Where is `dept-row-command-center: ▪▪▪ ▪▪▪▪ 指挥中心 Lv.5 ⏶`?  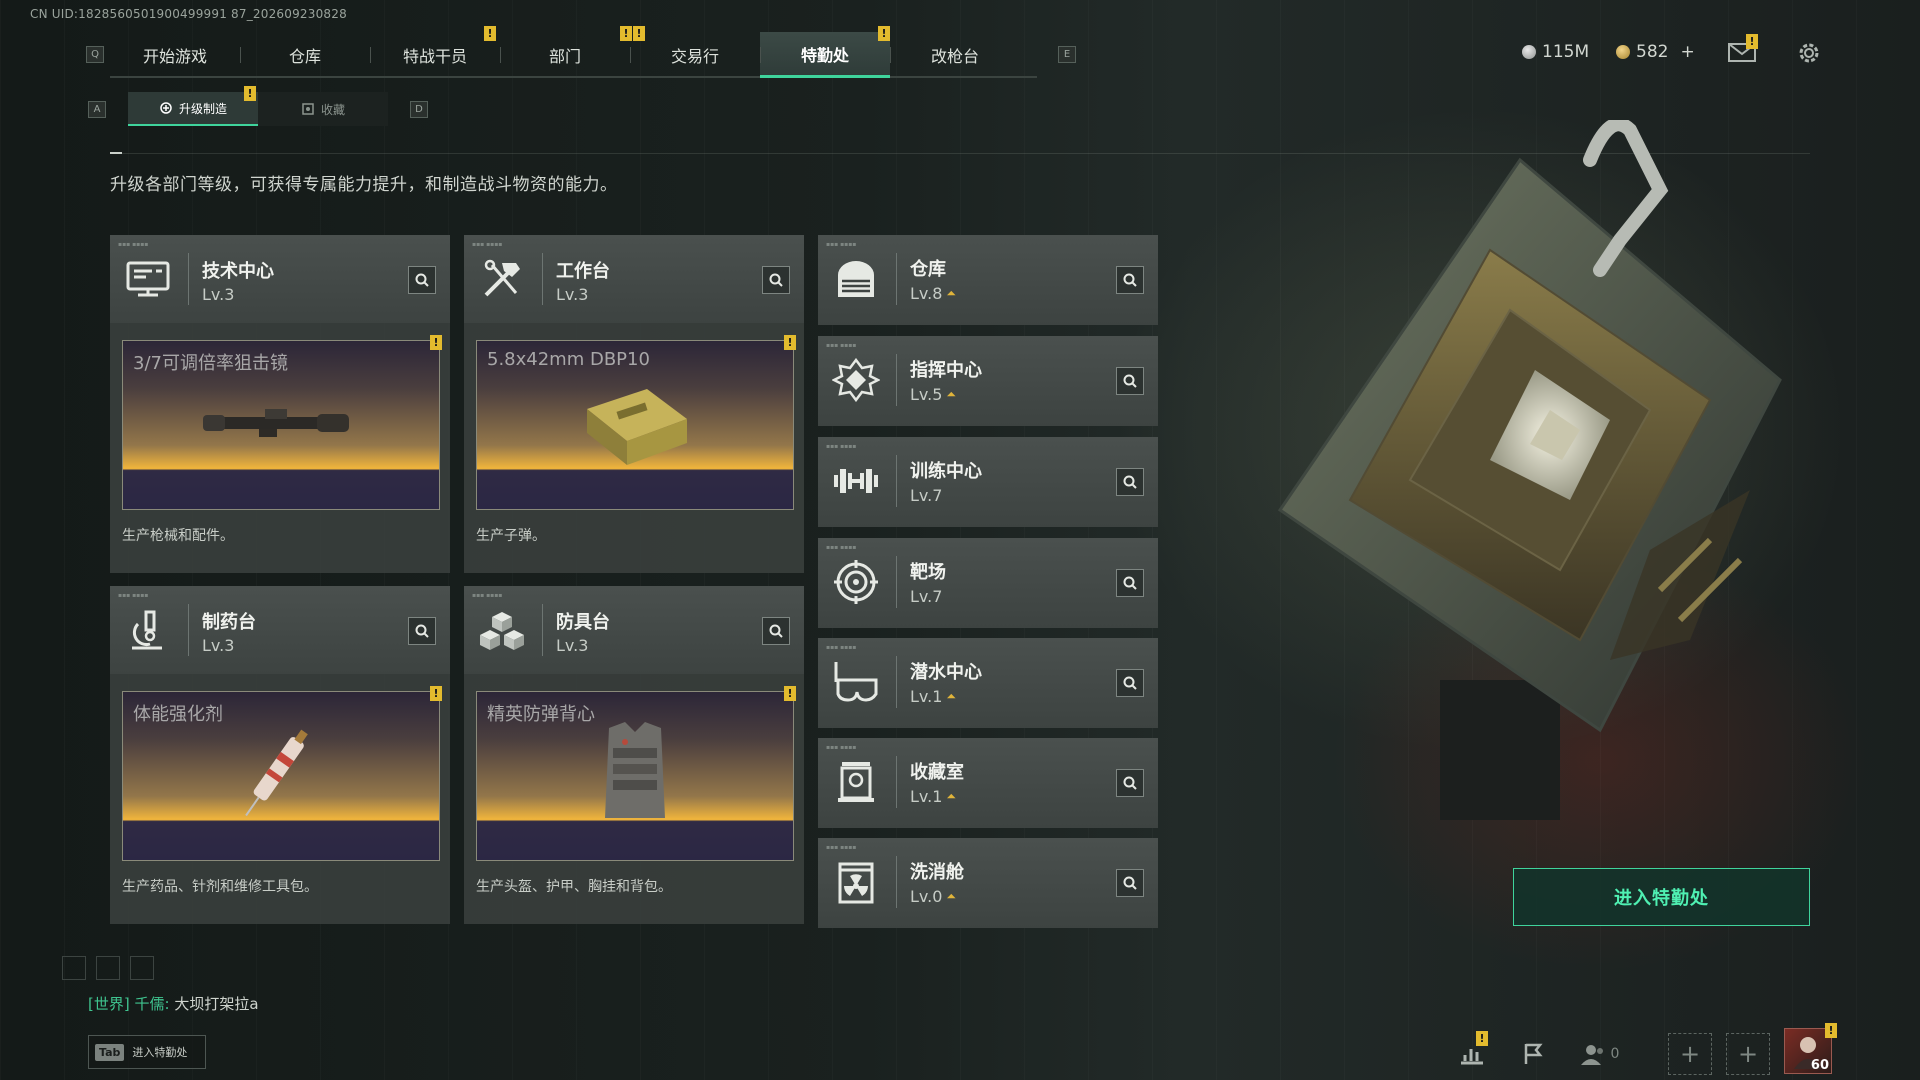 dept-row-command-center: ▪▪▪ ▪▪▪▪ 指挥中心 Lv.5 ⏶ is located at coordinates (988, 381).